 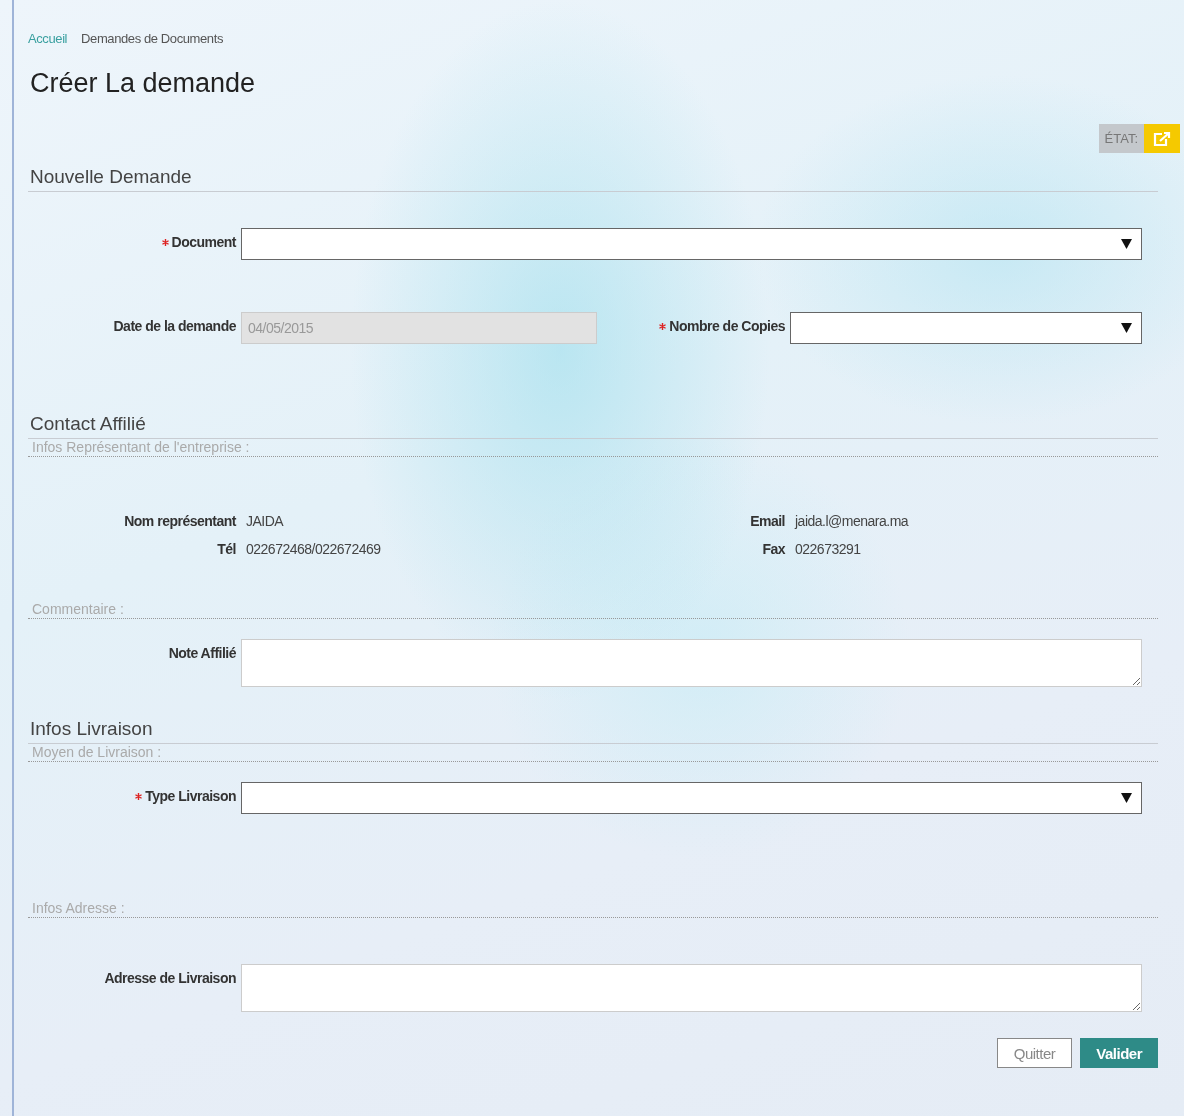 What do you see at coordinates (48, 38) in the screenshot?
I see `breadcrumb-link: Accueil` at bounding box center [48, 38].